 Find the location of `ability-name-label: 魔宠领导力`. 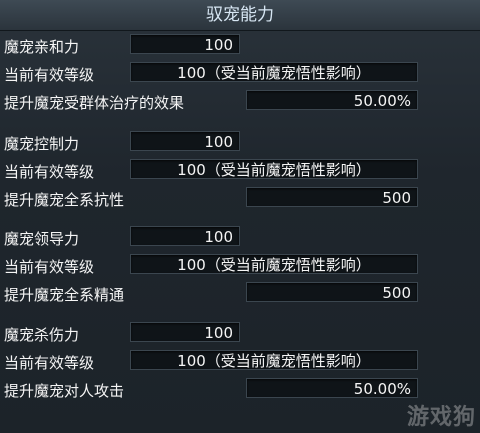

ability-name-label: 魔宠领导力 is located at coordinates (42, 239).